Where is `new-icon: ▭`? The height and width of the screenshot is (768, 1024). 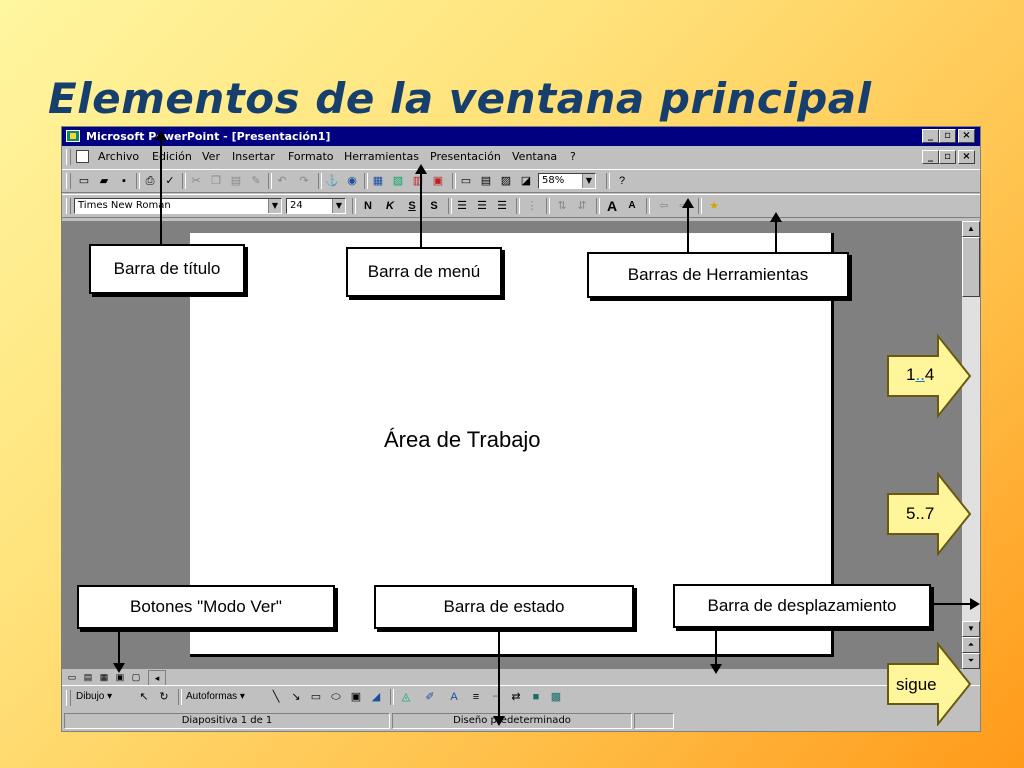
new-icon: ▭ is located at coordinates (84, 181).